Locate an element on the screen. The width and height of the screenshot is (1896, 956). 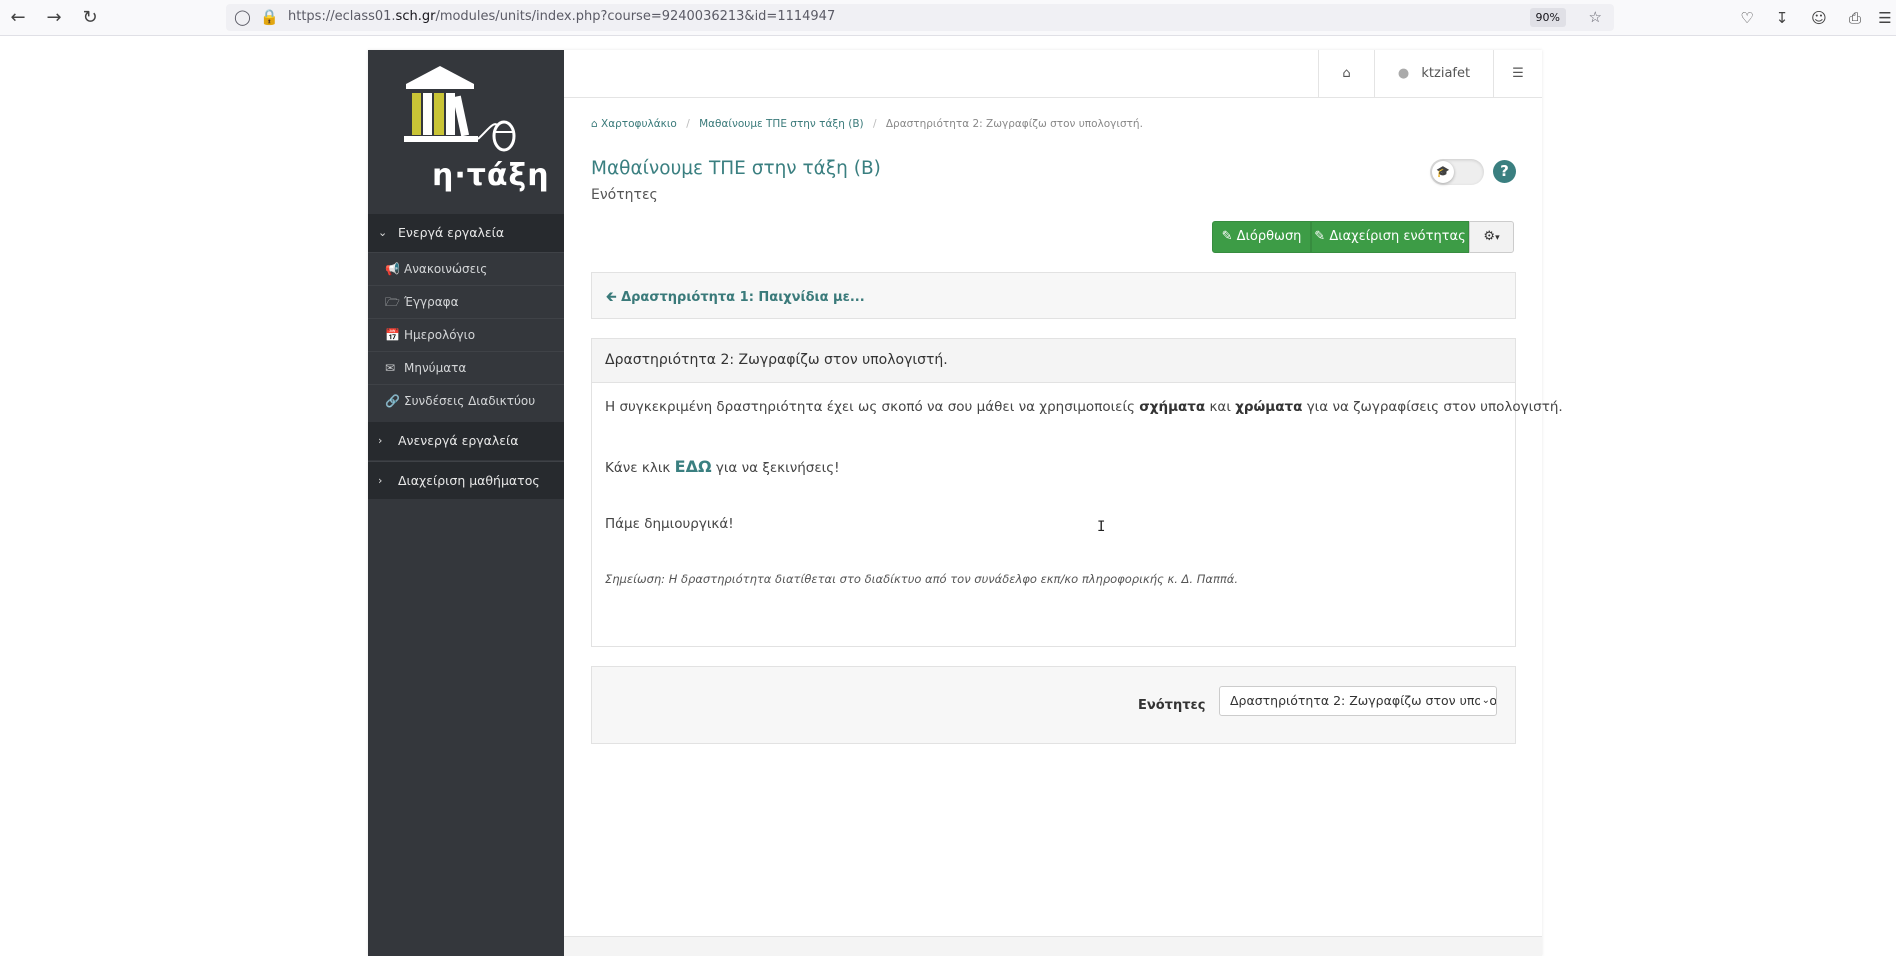
account-icon: ☺ is located at coordinates (1819, 18).